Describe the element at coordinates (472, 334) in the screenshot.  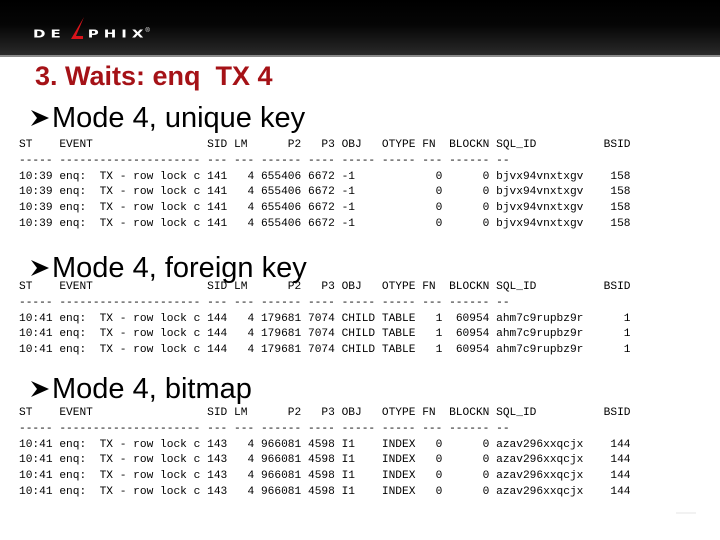
I see `cell-blockn: 60954` at that location.